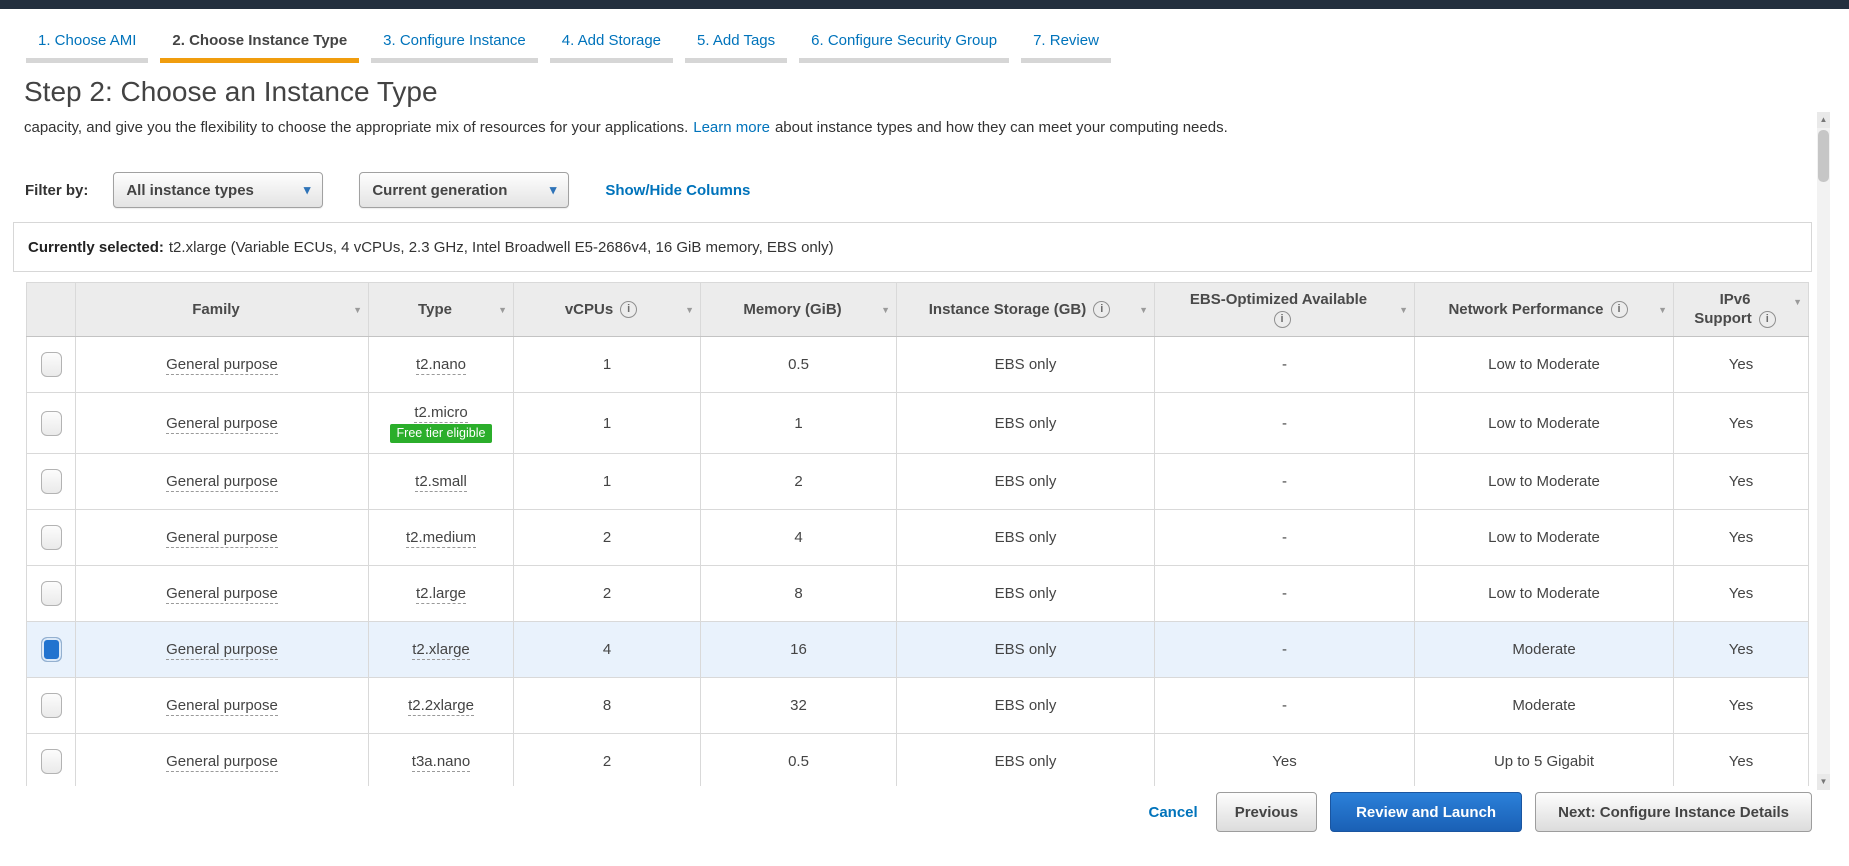 The height and width of the screenshot is (866, 1849). I want to click on tab-choose-instance-type: 2. Choose Instance Type, so click(260, 47).